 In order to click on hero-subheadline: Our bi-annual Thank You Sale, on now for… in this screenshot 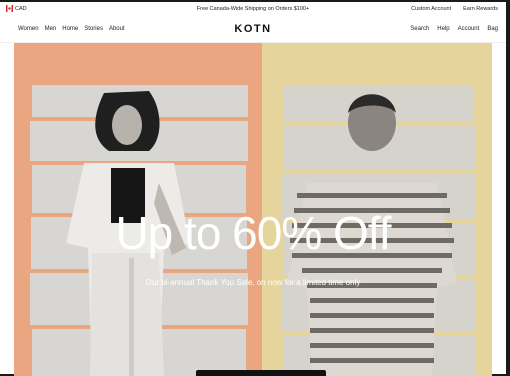, I will do `click(253, 282)`.